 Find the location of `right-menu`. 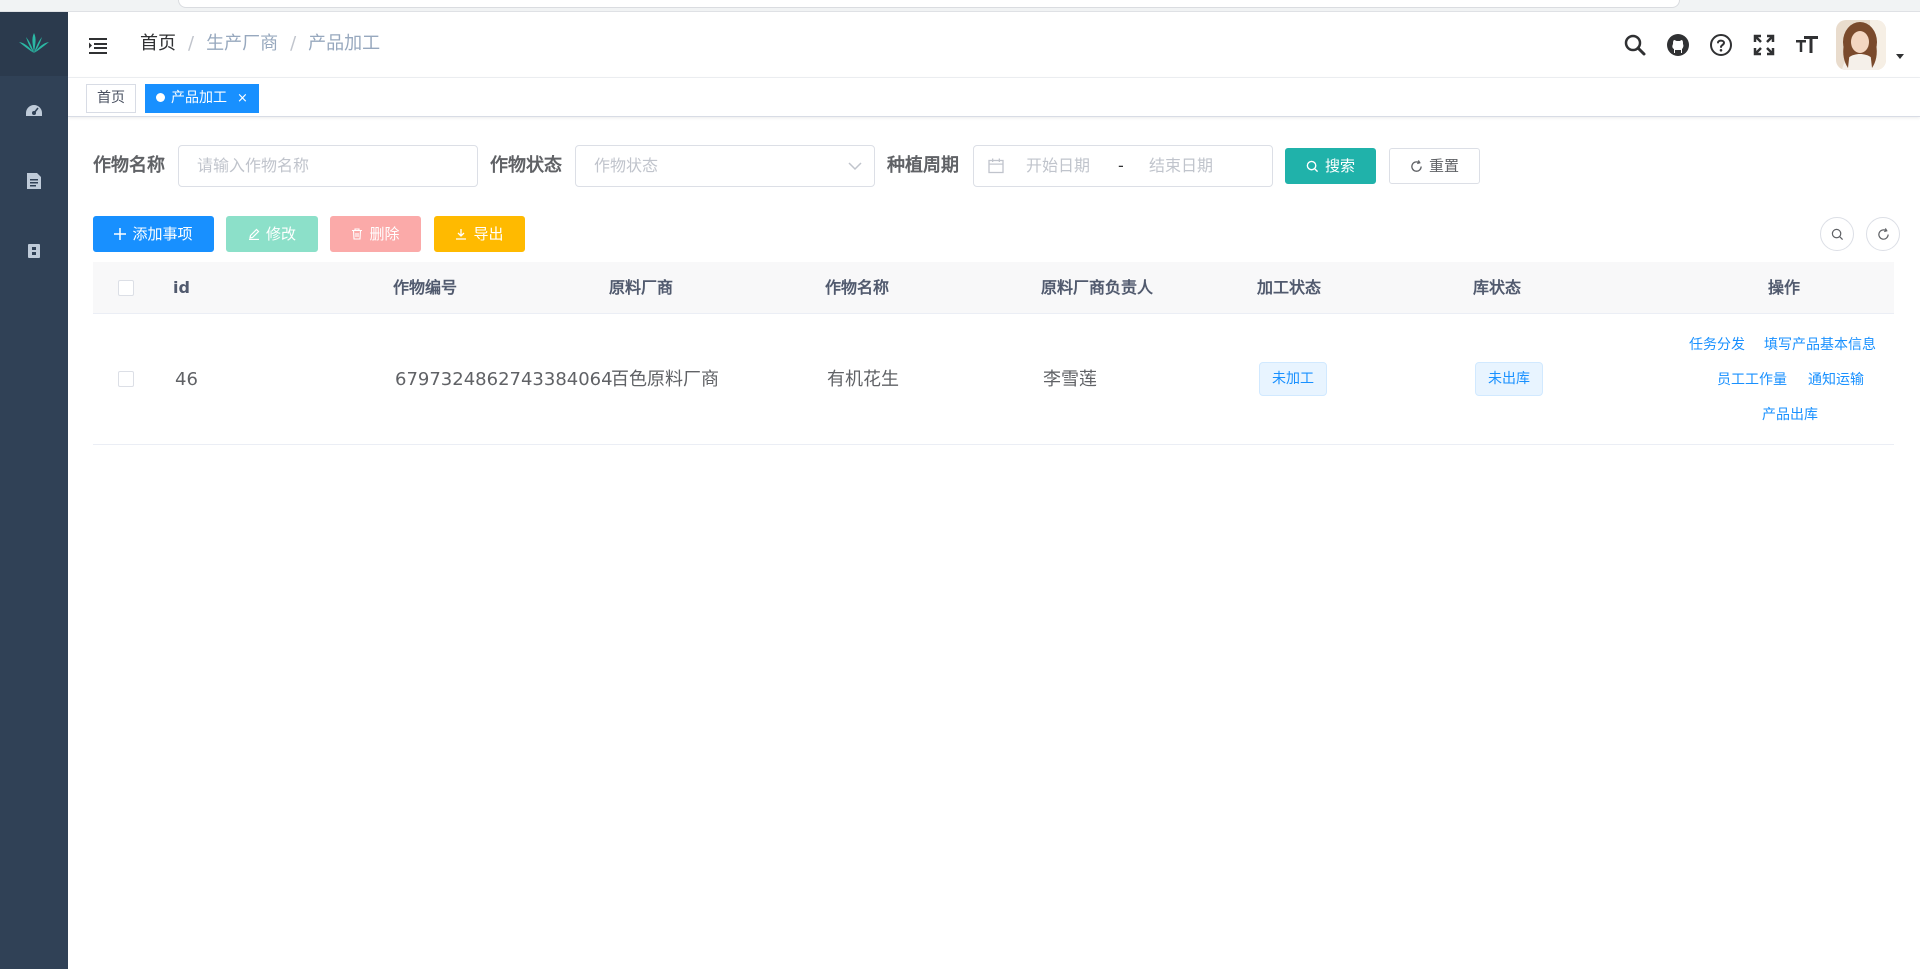

right-menu is located at coordinates (1754, 45).